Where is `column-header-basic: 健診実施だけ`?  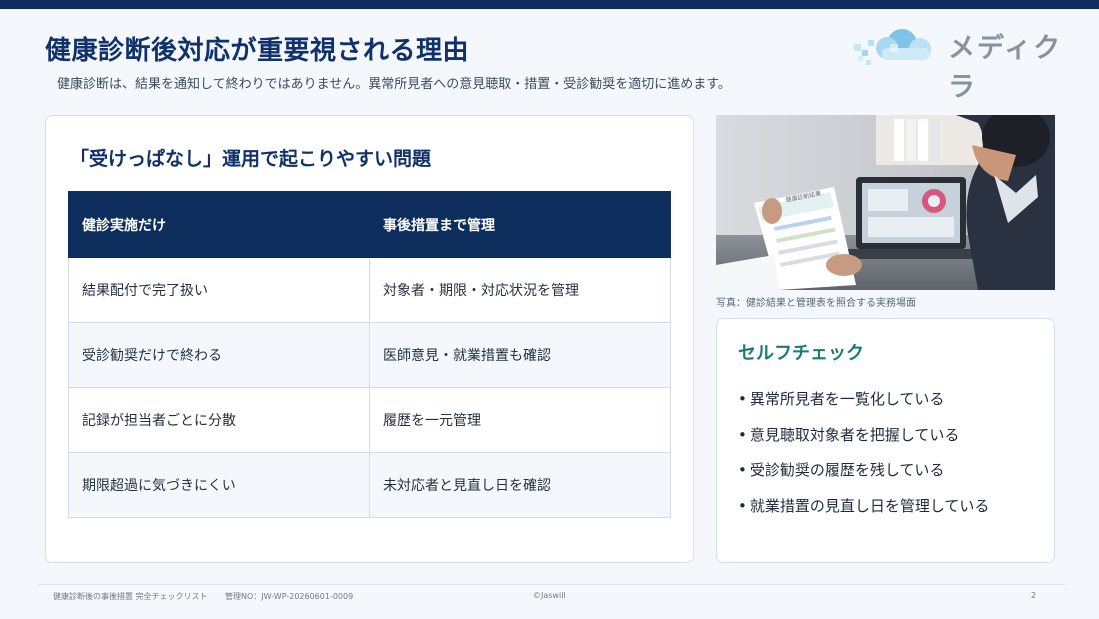
column-header-basic: 健診実施だけ is located at coordinates (219, 224).